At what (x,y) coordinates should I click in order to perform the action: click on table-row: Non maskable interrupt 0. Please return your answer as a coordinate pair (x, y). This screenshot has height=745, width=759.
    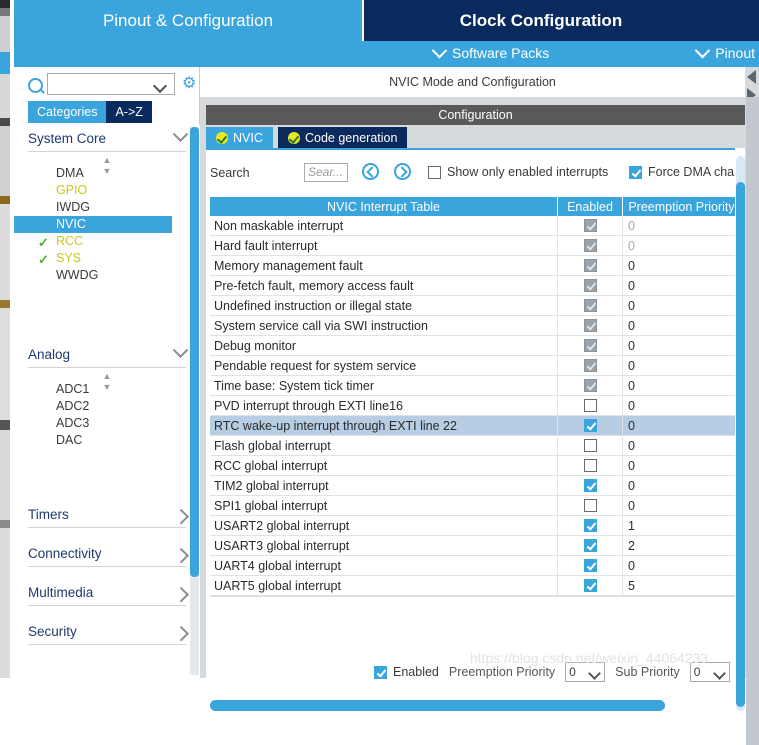
    Looking at the image, I should click on (475, 226).